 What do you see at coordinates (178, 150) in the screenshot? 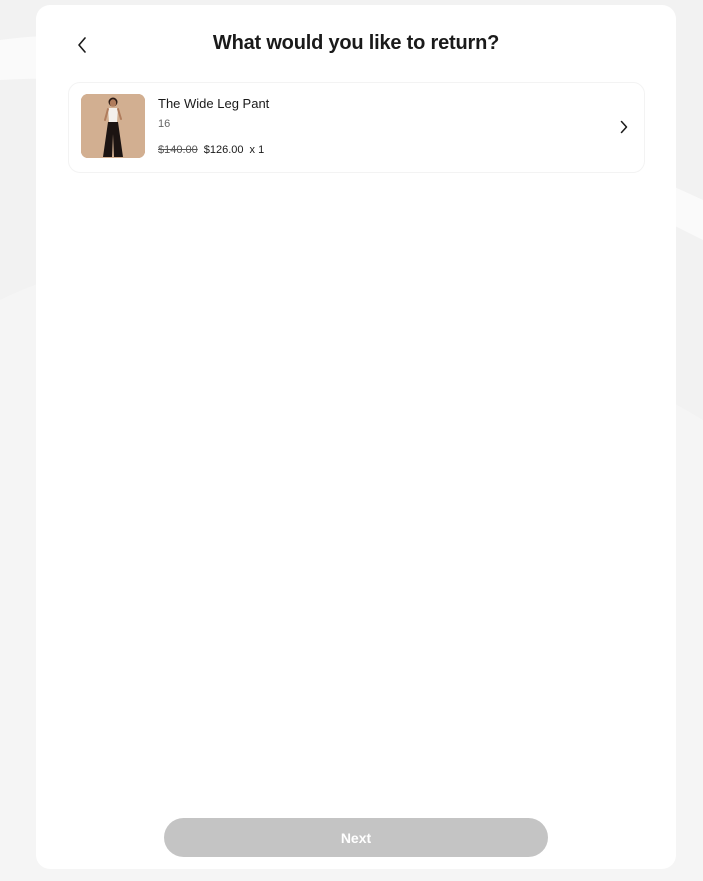
I see `original-price: $140.00` at bounding box center [178, 150].